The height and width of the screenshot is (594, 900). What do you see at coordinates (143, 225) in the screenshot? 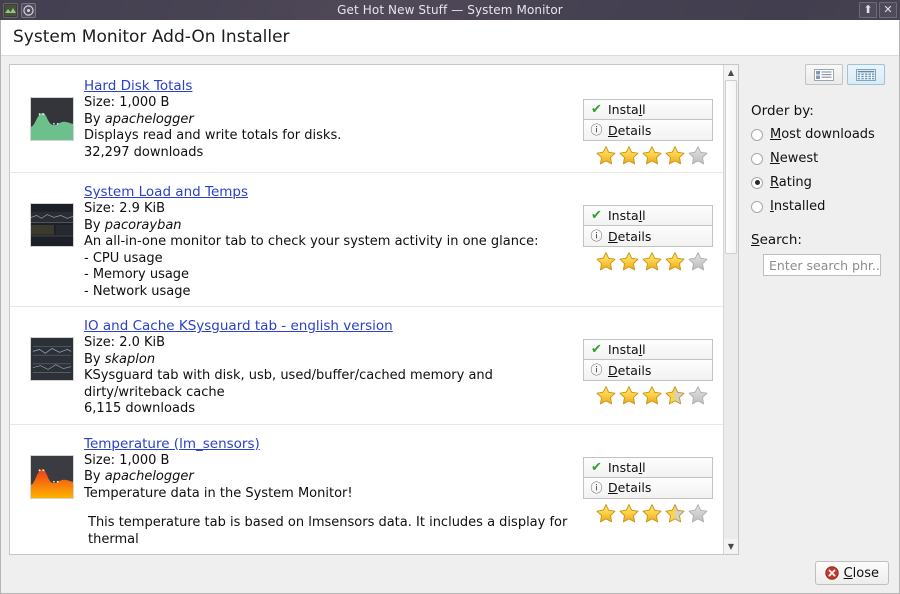
I see `addon-author-name: pacorayban` at bounding box center [143, 225].